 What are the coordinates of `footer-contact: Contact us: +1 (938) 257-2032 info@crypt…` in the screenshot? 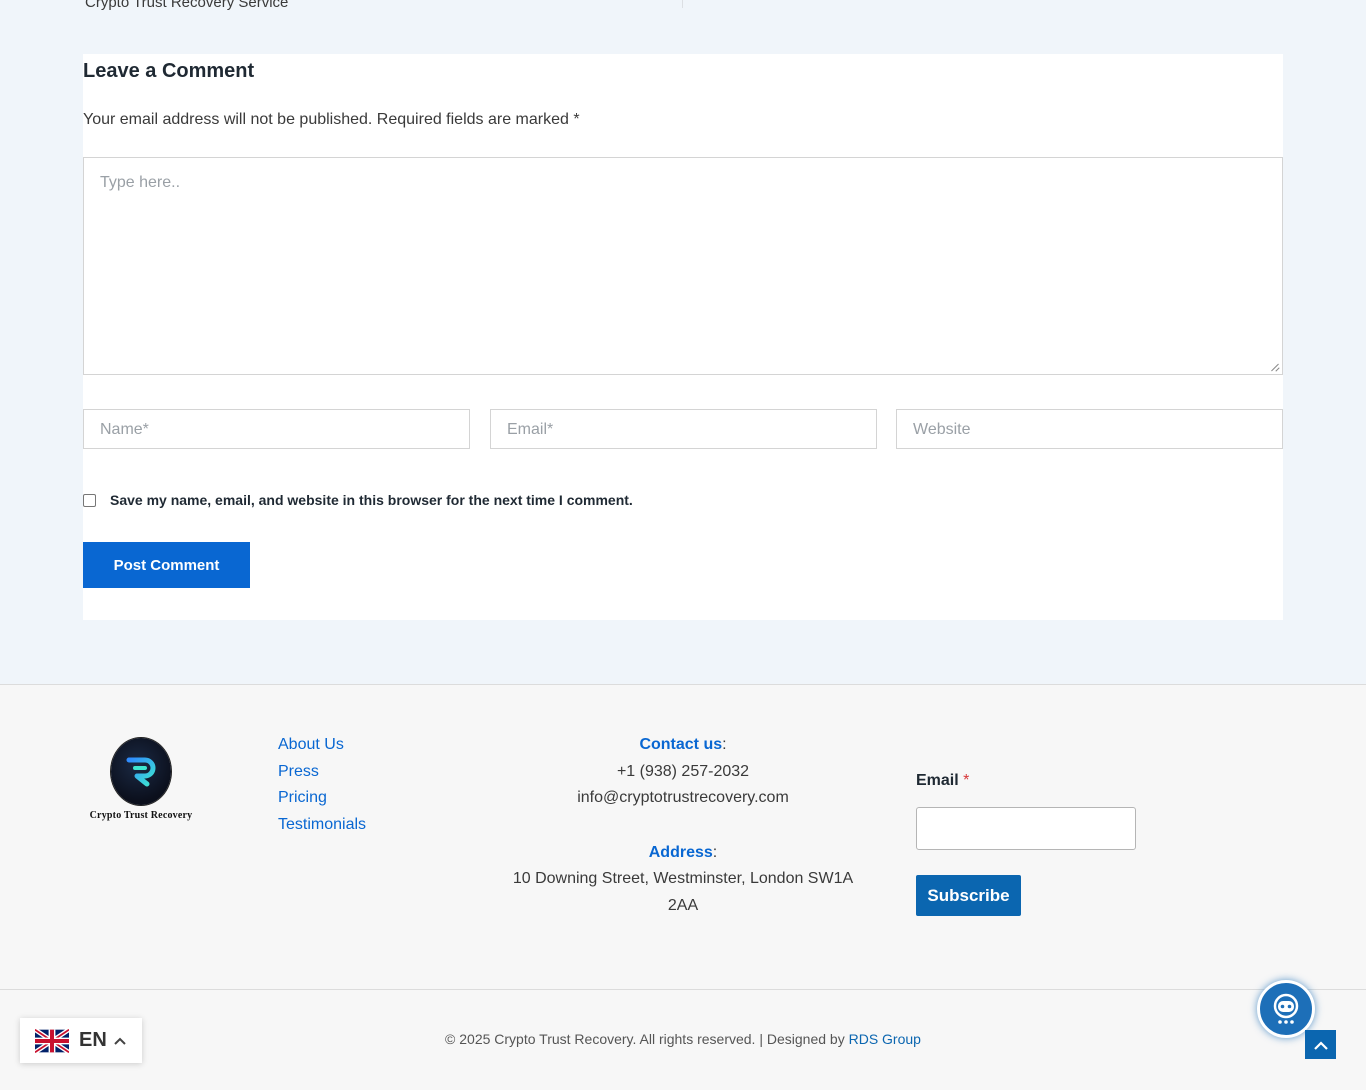 It's located at (683, 825).